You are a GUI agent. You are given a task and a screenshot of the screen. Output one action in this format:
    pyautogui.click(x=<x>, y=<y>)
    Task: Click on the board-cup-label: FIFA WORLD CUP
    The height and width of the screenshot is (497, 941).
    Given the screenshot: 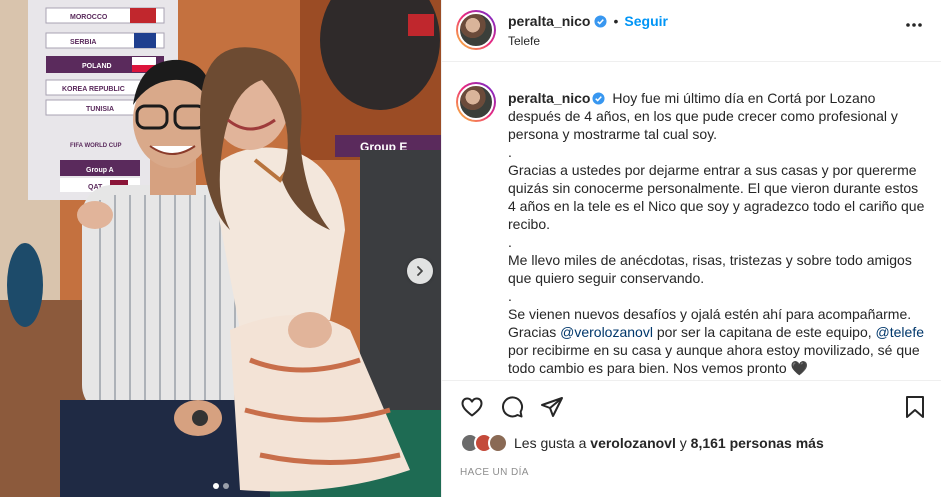 What is the action you would take?
    pyautogui.click(x=95, y=146)
    